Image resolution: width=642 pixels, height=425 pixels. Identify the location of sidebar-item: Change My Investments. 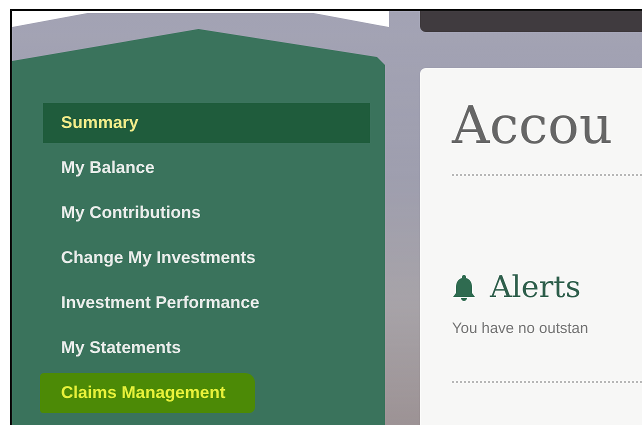
(206, 258).